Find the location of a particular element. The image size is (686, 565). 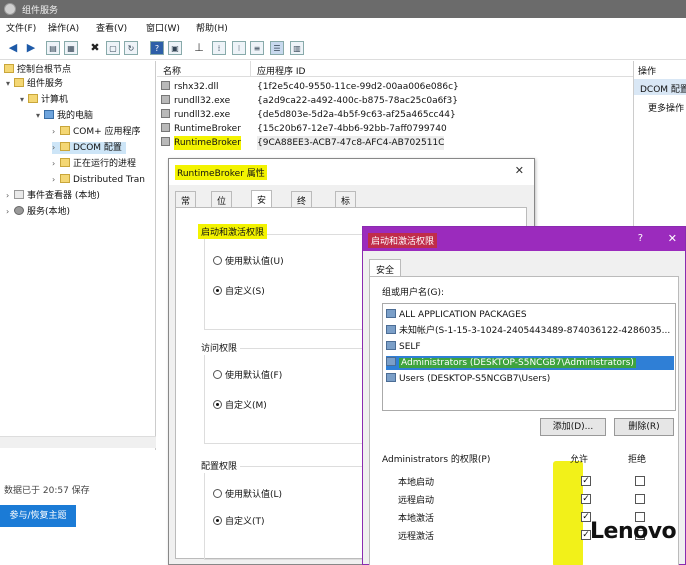

toolbar: ◀ ▶ ▤ ▦ ✖ ▢ ↻ ? ▣ ⊥ ⁞ ⁝ ≡ ☰ ▥ is located at coordinates (343, 48).